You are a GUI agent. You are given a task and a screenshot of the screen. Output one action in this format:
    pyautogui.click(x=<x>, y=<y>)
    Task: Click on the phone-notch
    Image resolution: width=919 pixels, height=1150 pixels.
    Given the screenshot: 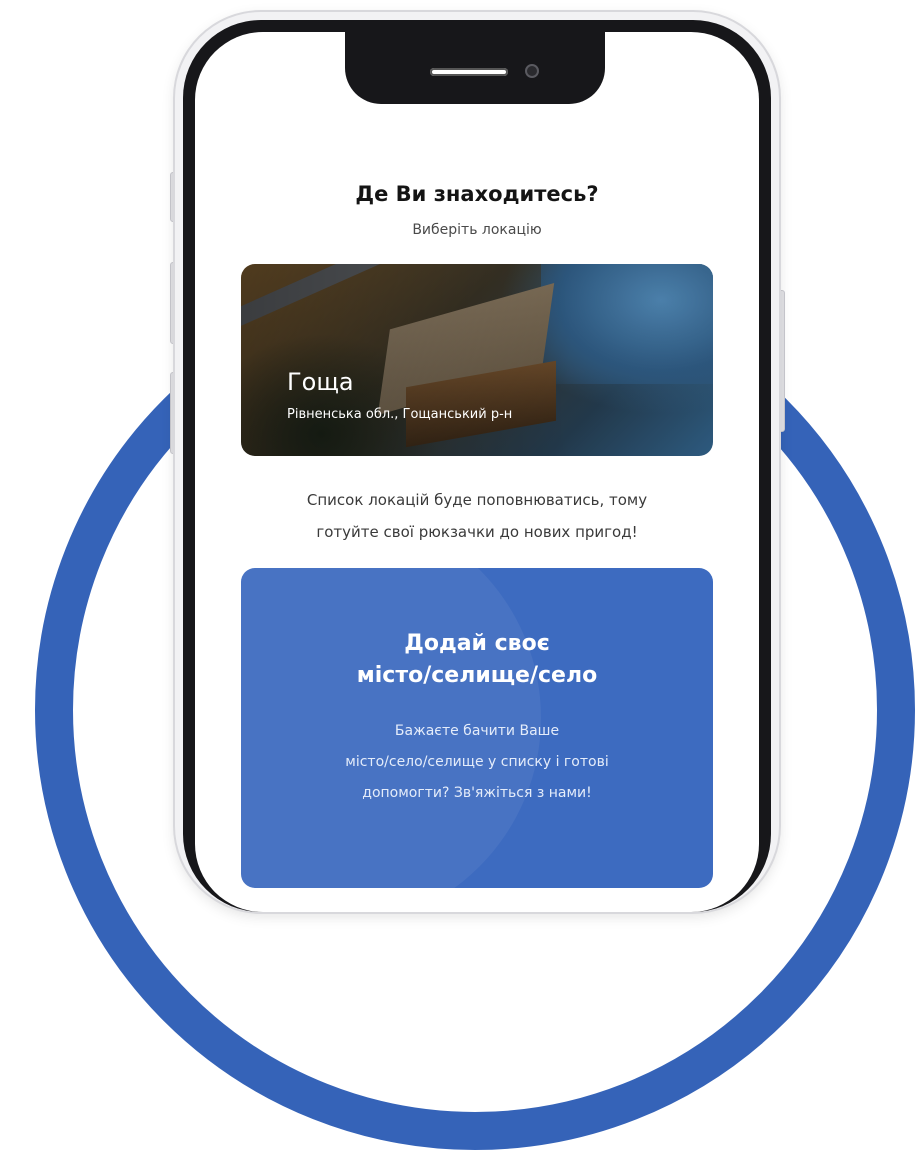 What is the action you would take?
    pyautogui.click(x=475, y=68)
    